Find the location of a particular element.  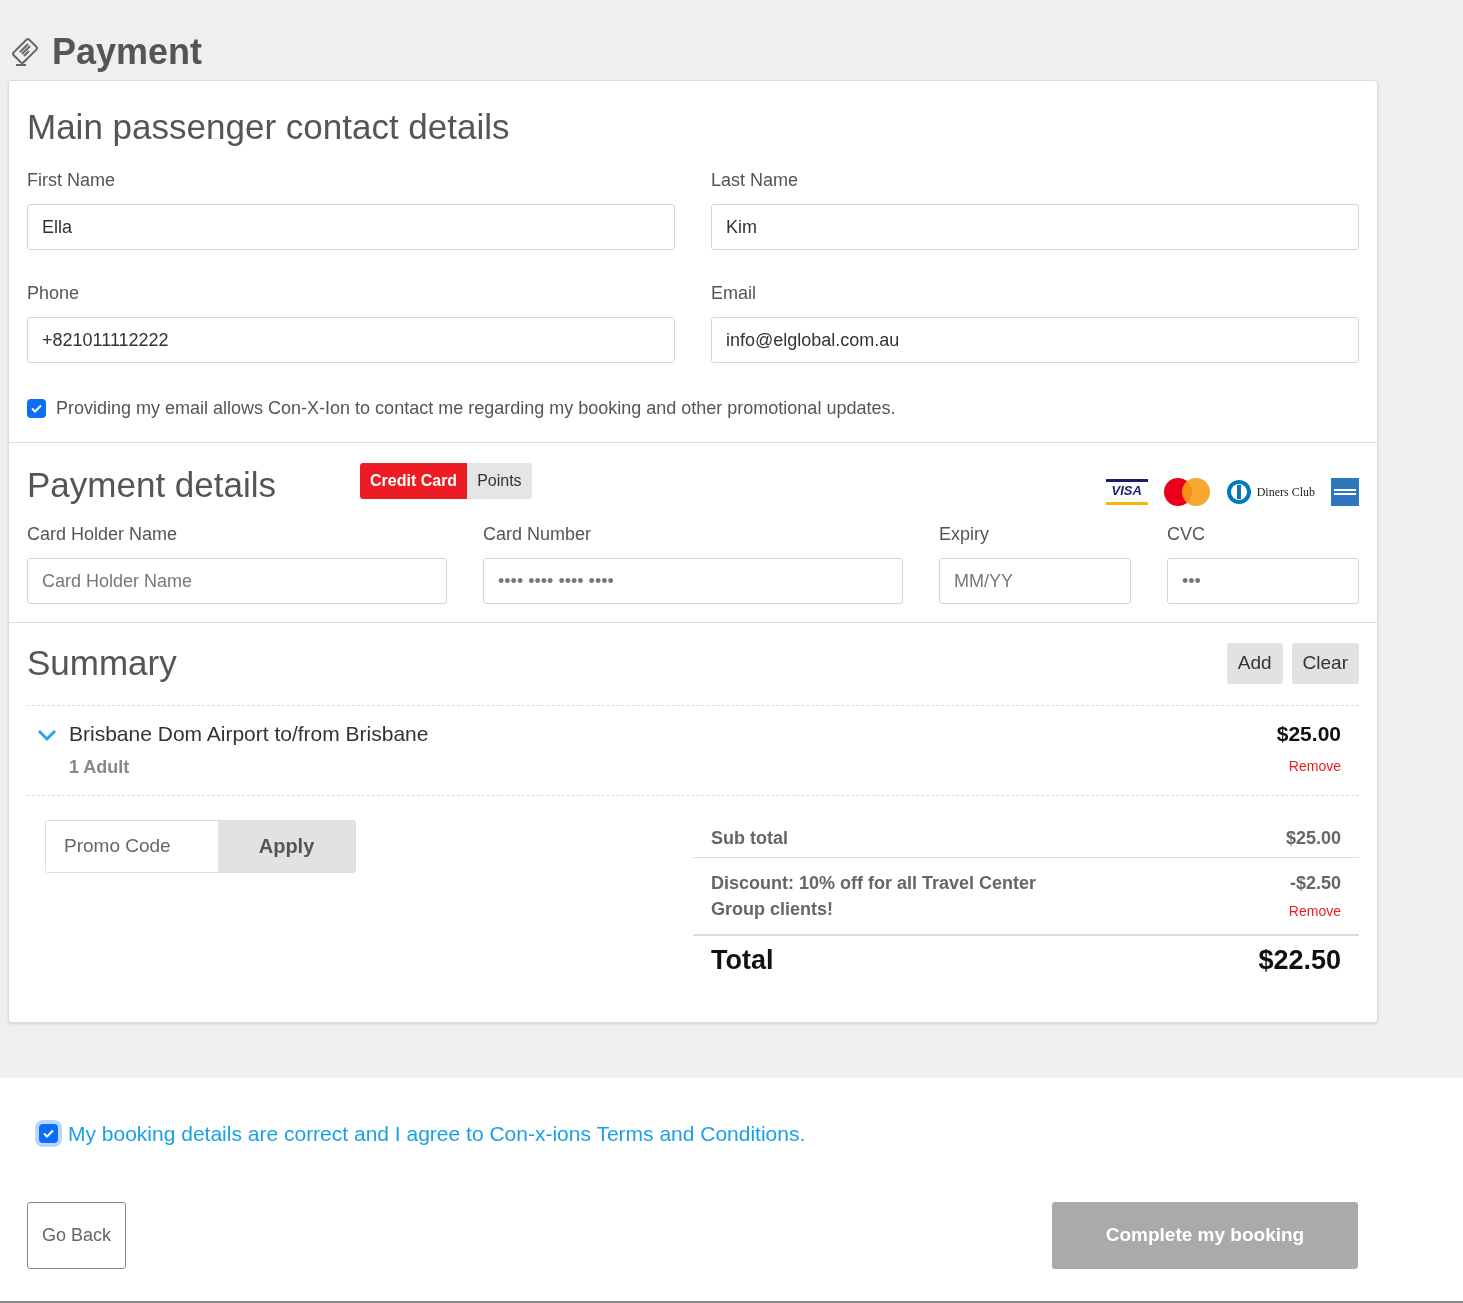

total-value: $22.50 is located at coordinates (1299, 961).